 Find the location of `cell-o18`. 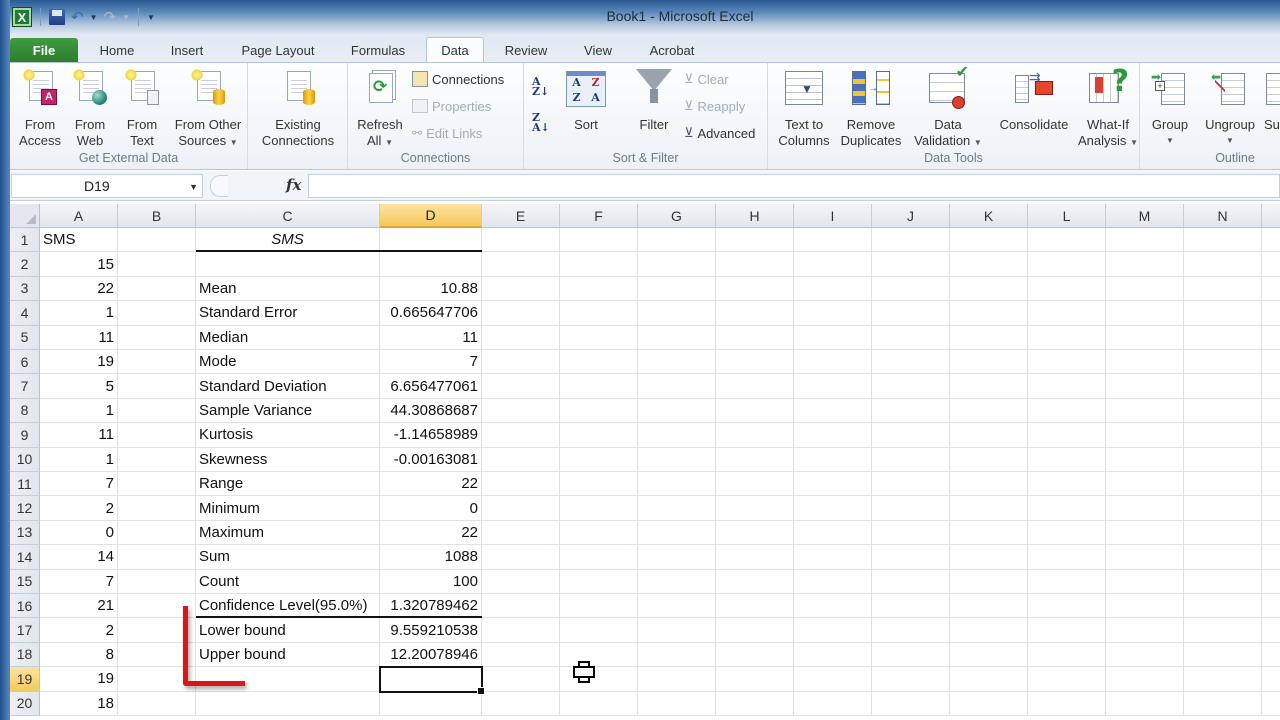

cell-o18 is located at coordinates (1271, 655).